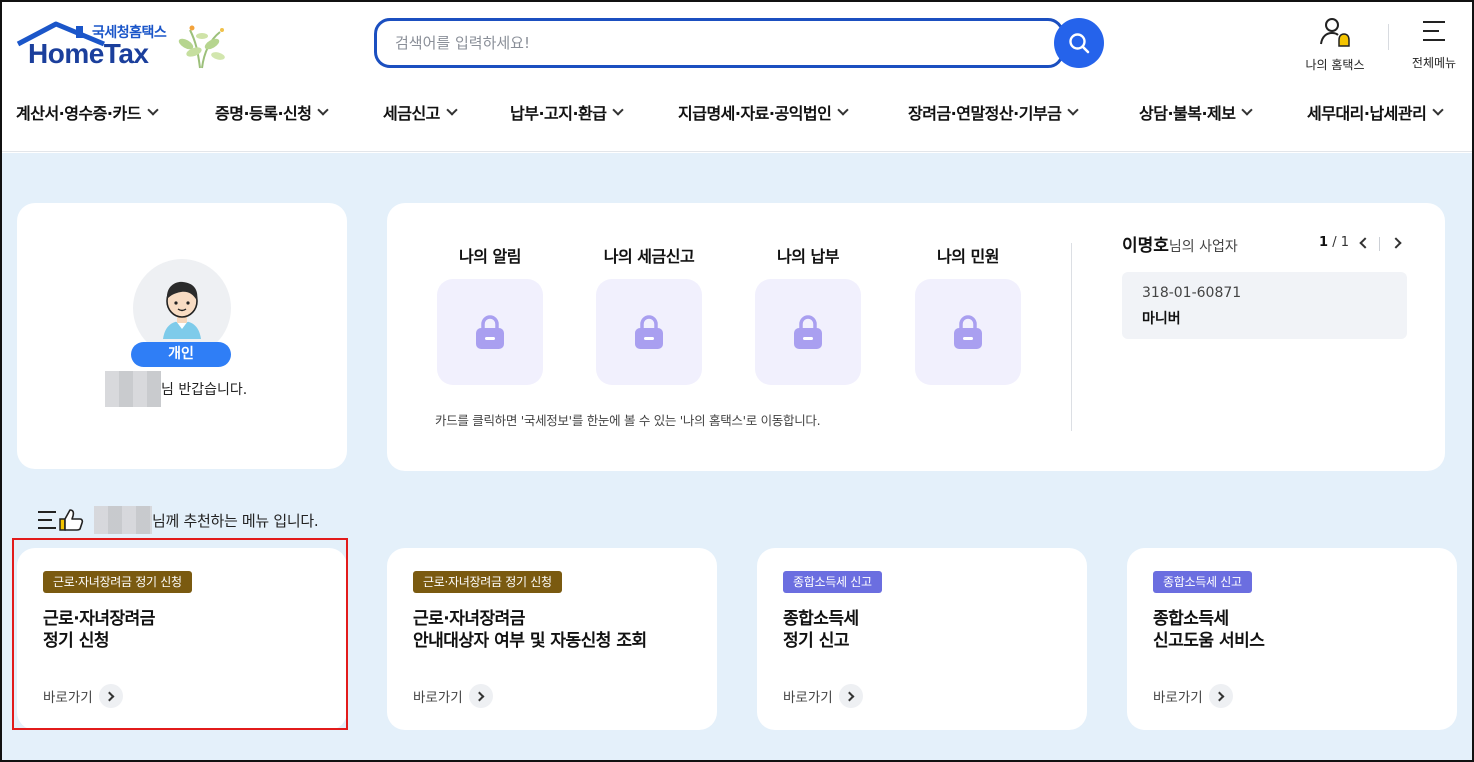  I want to click on nav-label: 계산서·영수증·카드, so click(78, 113).